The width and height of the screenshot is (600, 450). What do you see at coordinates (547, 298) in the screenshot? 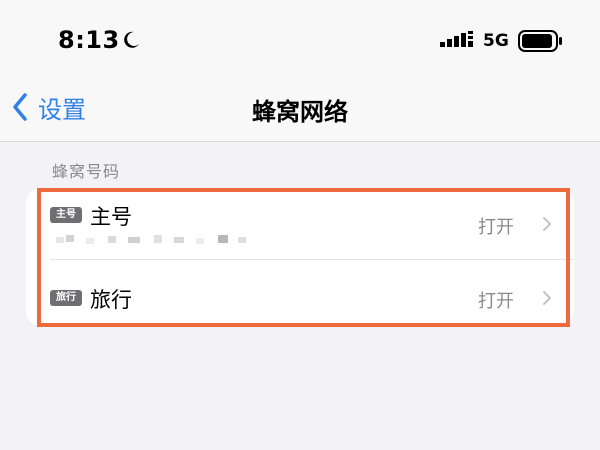
I see `chevron-right-icon` at bounding box center [547, 298].